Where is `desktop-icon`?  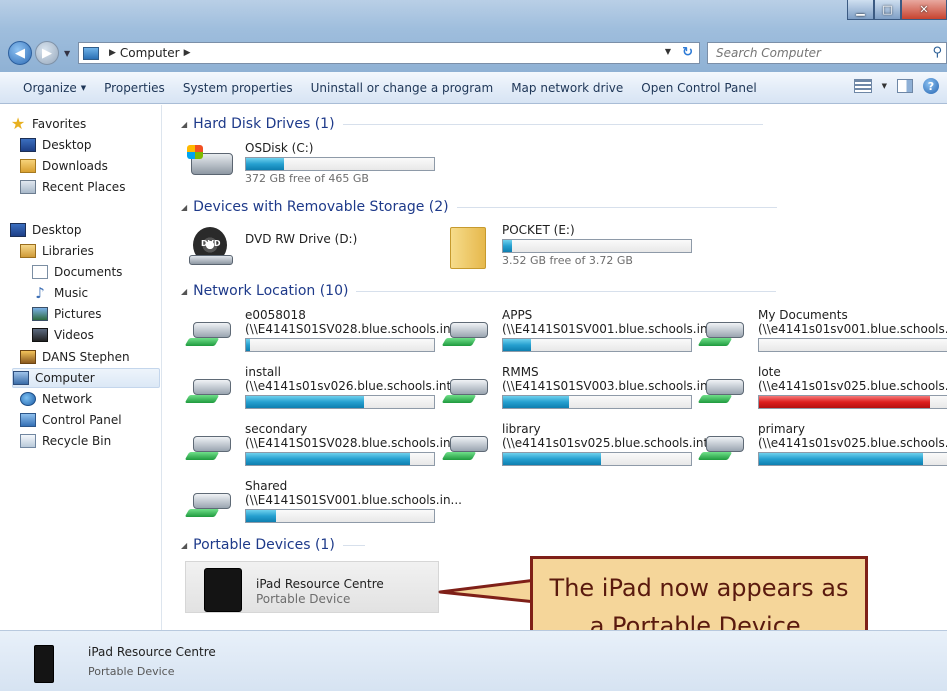
desktop-icon is located at coordinates (28, 145).